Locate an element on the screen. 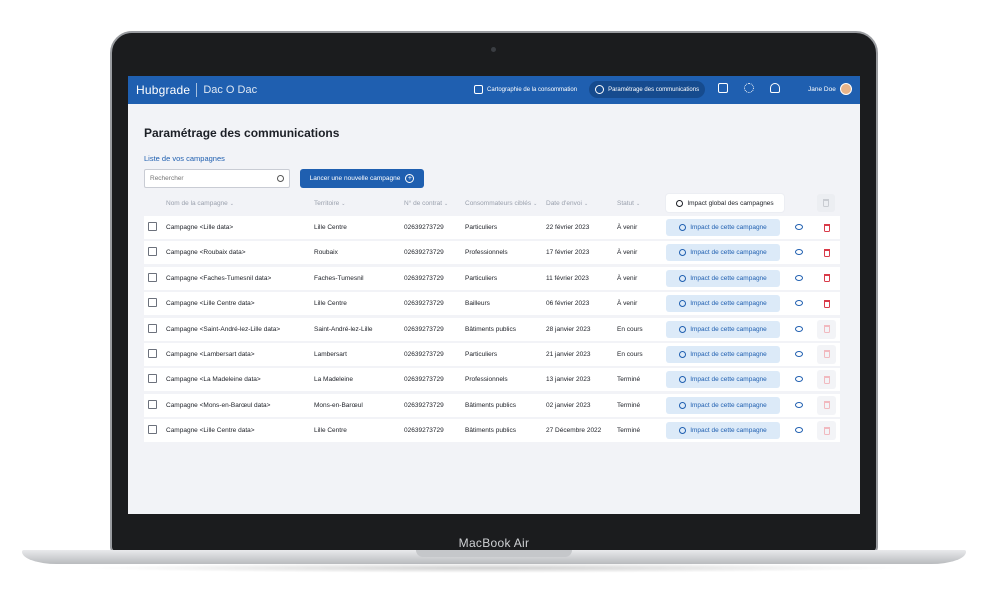  col-status: Statut ⌄ is located at coordinates (628, 203).